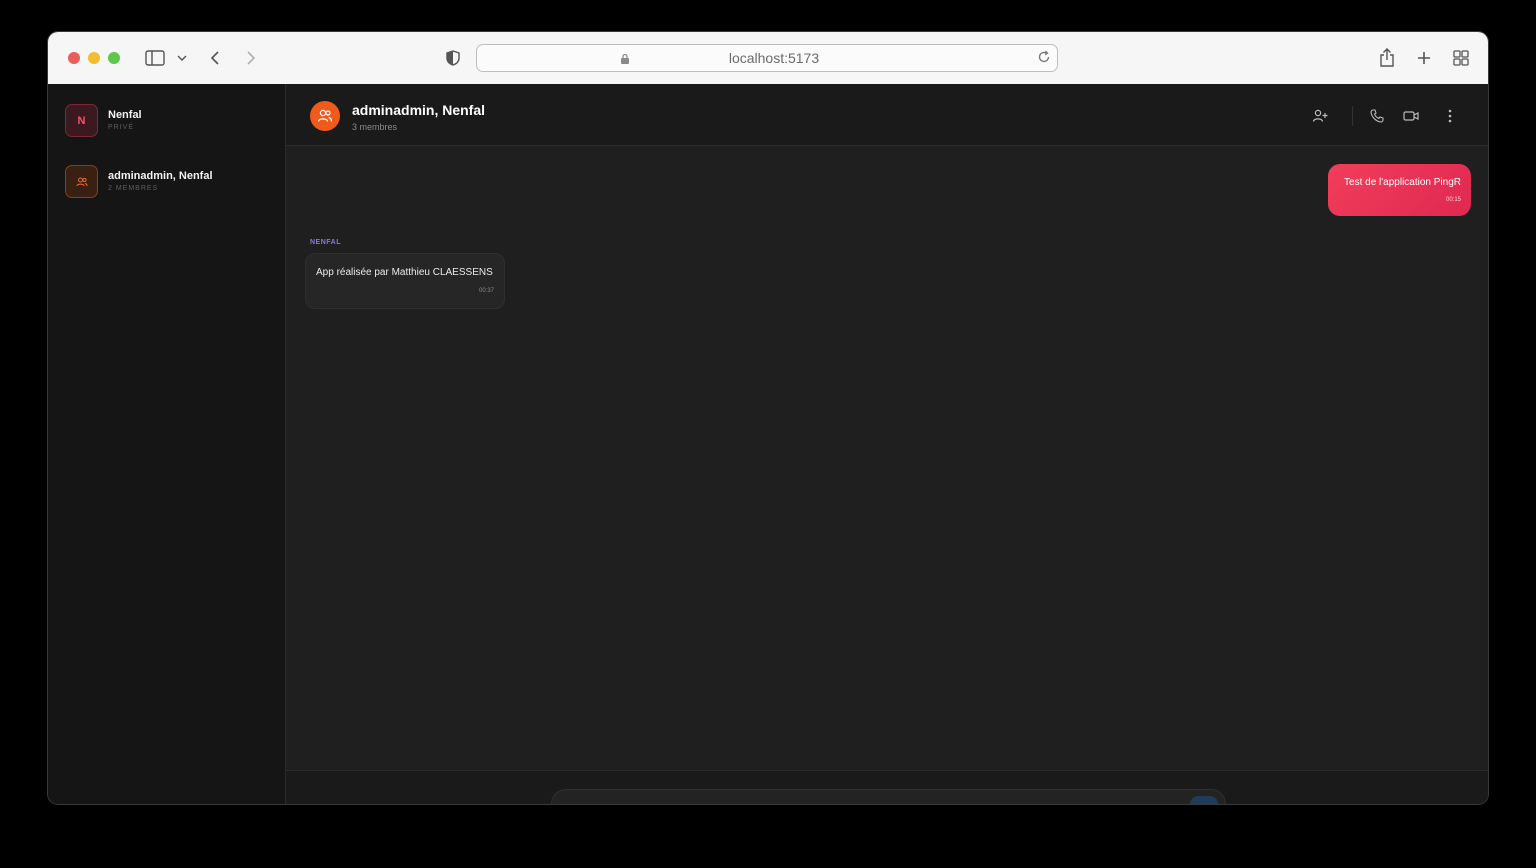  What do you see at coordinates (404, 272) in the screenshot?
I see `message-text: App réalisée par Matthieu CLAESSENS` at bounding box center [404, 272].